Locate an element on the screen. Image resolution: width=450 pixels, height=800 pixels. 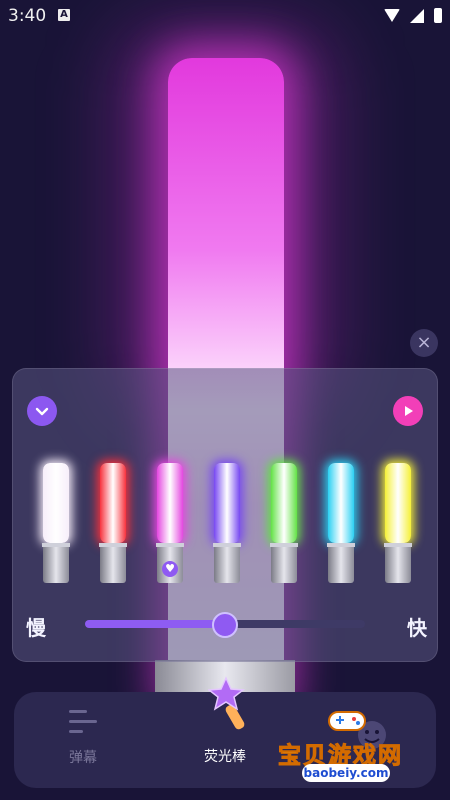
signal-icon is located at coordinates (417, 15).